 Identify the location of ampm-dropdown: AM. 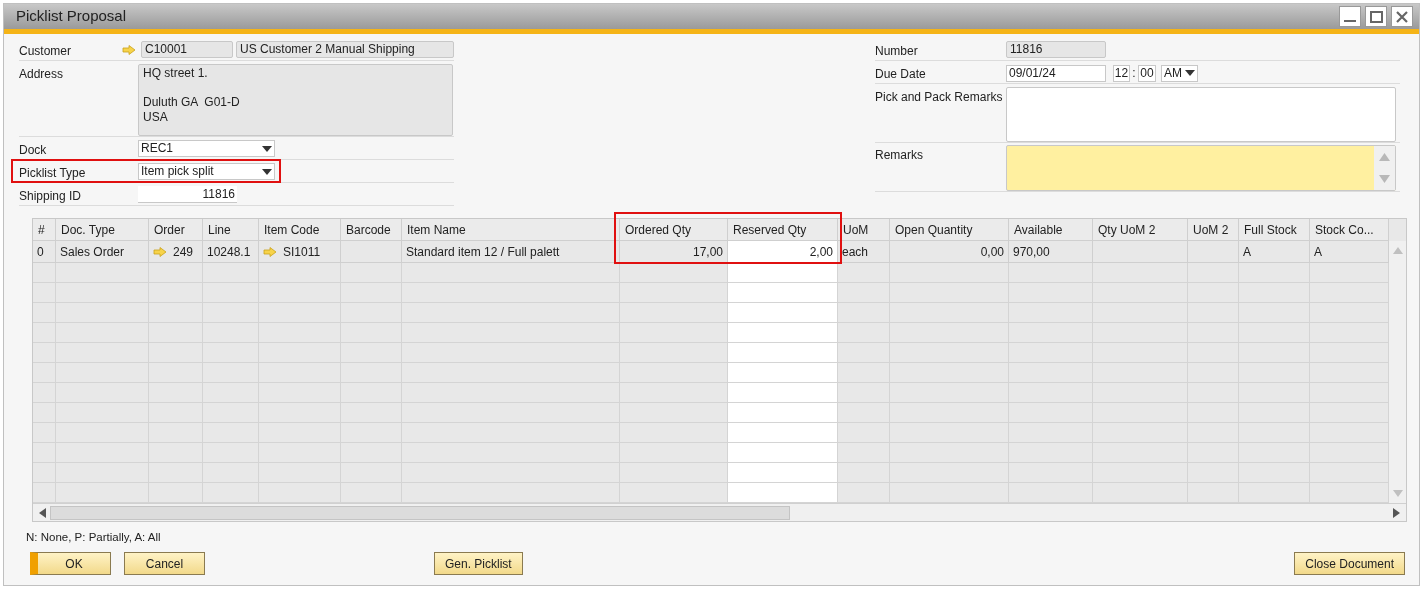
(1179, 73).